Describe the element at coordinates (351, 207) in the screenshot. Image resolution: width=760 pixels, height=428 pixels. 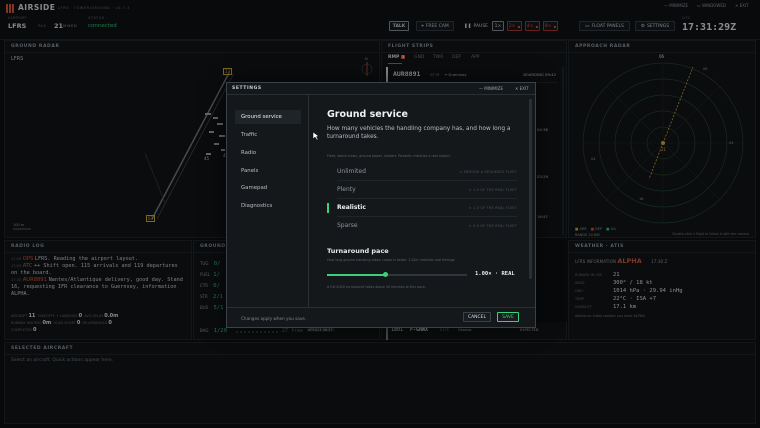
I see `option-name: Realistic` at that location.